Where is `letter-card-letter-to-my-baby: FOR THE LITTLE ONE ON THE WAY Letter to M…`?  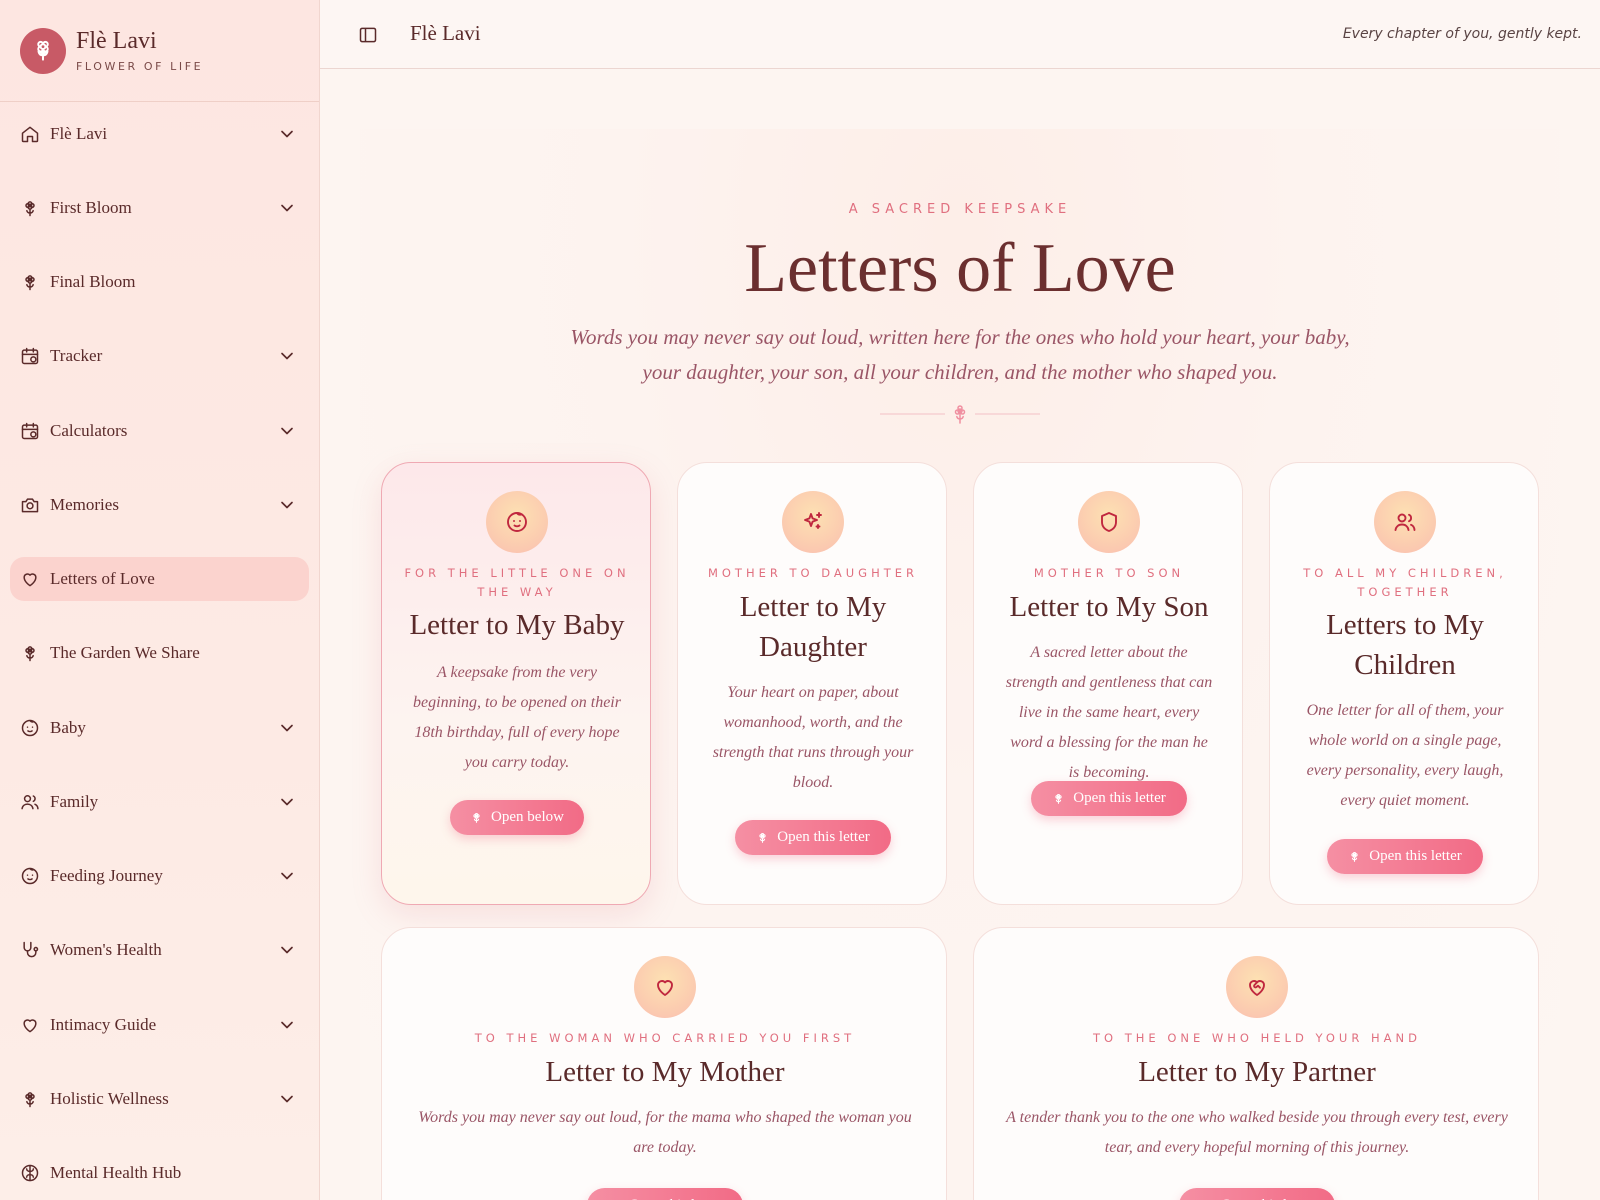 letter-card-letter-to-my-baby: FOR THE LITTLE ONE ON THE WAY Letter to M… is located at coordinates (516, 683).